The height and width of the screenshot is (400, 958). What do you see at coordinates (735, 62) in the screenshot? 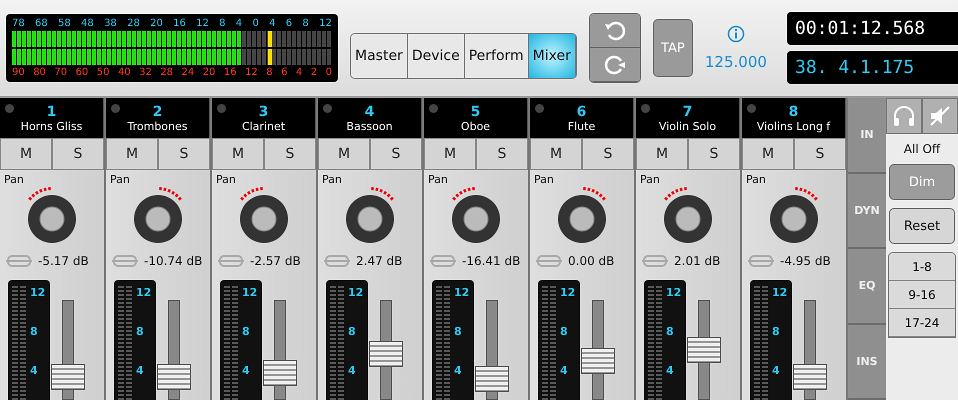
I see `tempo-readout: 125.000` at bounding box center [735, 62].